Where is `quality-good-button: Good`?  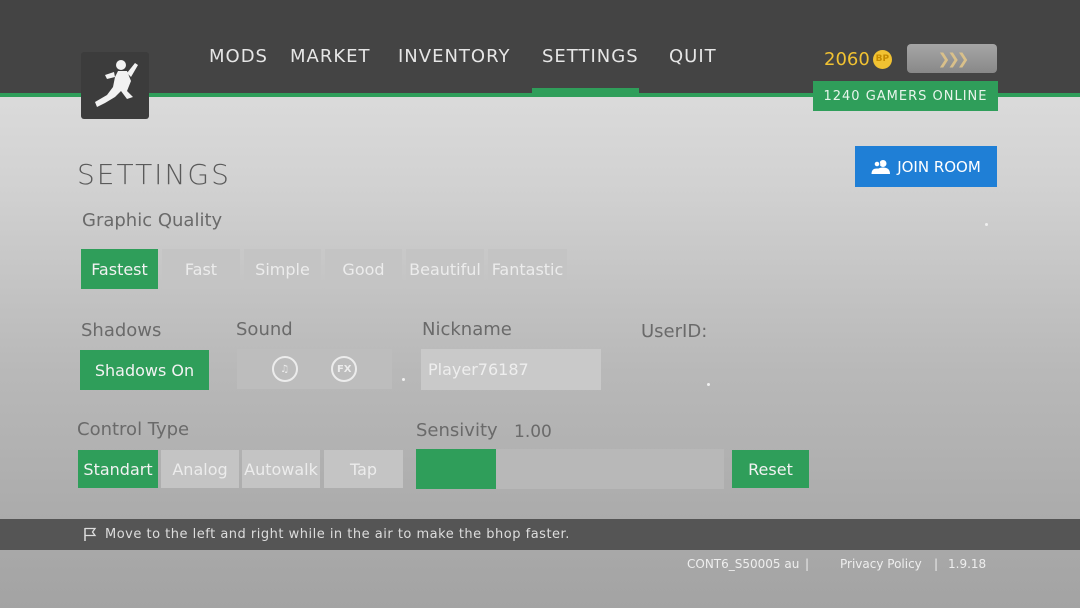
quality-good-button: Good is located at coordinates (363, 269).